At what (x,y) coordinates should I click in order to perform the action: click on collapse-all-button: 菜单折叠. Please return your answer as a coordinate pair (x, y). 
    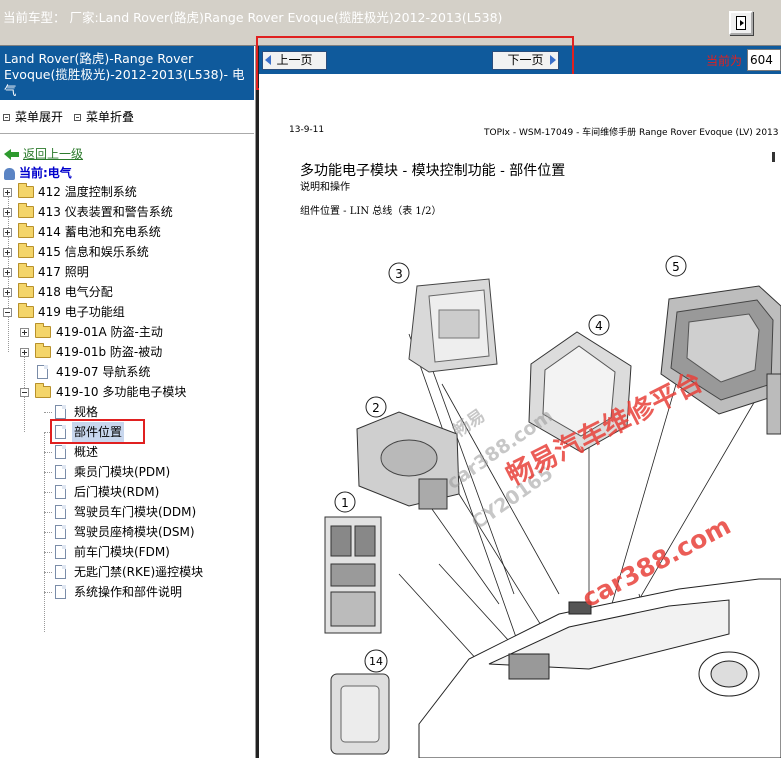
    Looking at the image, I should click on (102, 116).